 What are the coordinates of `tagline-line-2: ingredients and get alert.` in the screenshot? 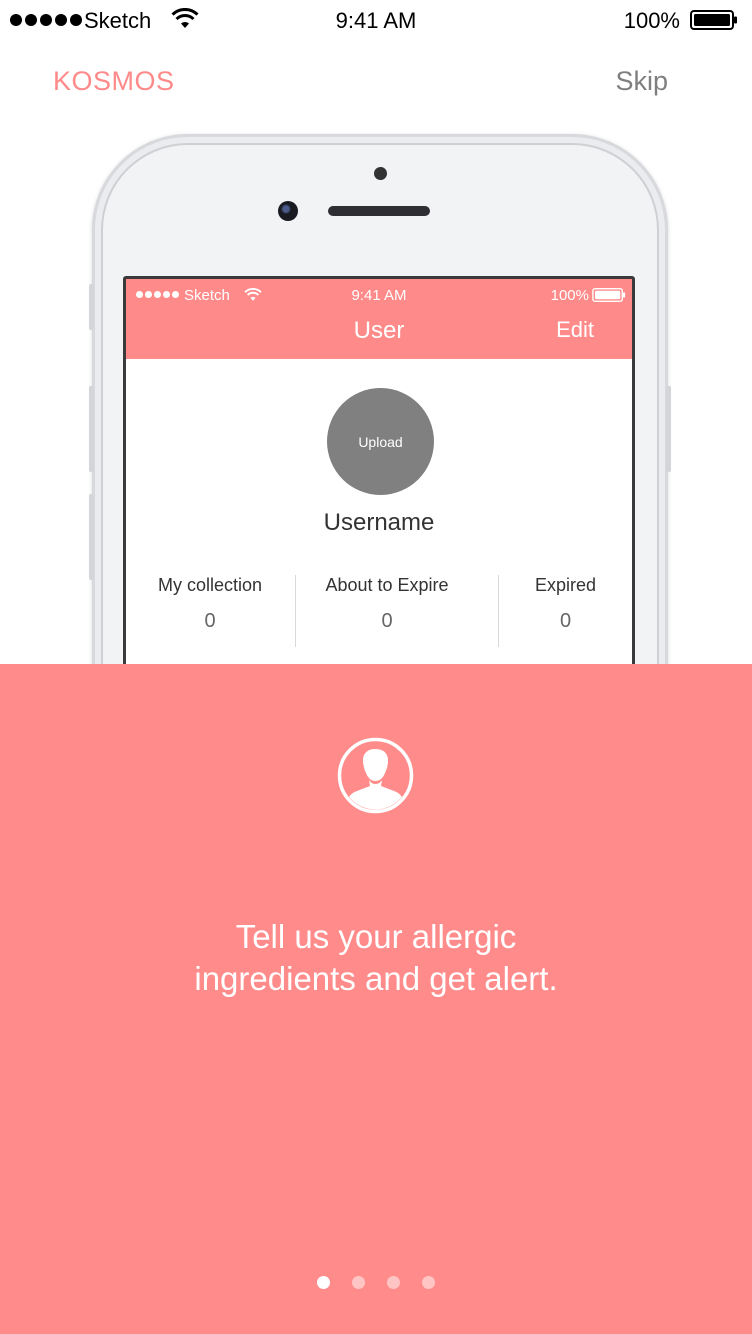 It's located at (376, 978).